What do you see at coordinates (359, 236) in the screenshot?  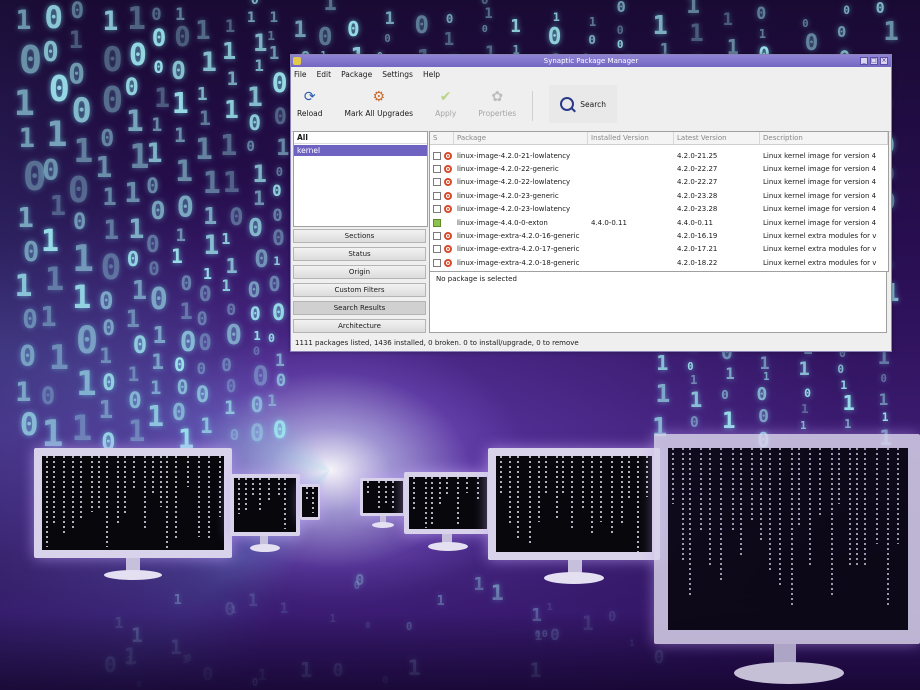 I see `sections-button: Sections` at bounding box center [359, 236].